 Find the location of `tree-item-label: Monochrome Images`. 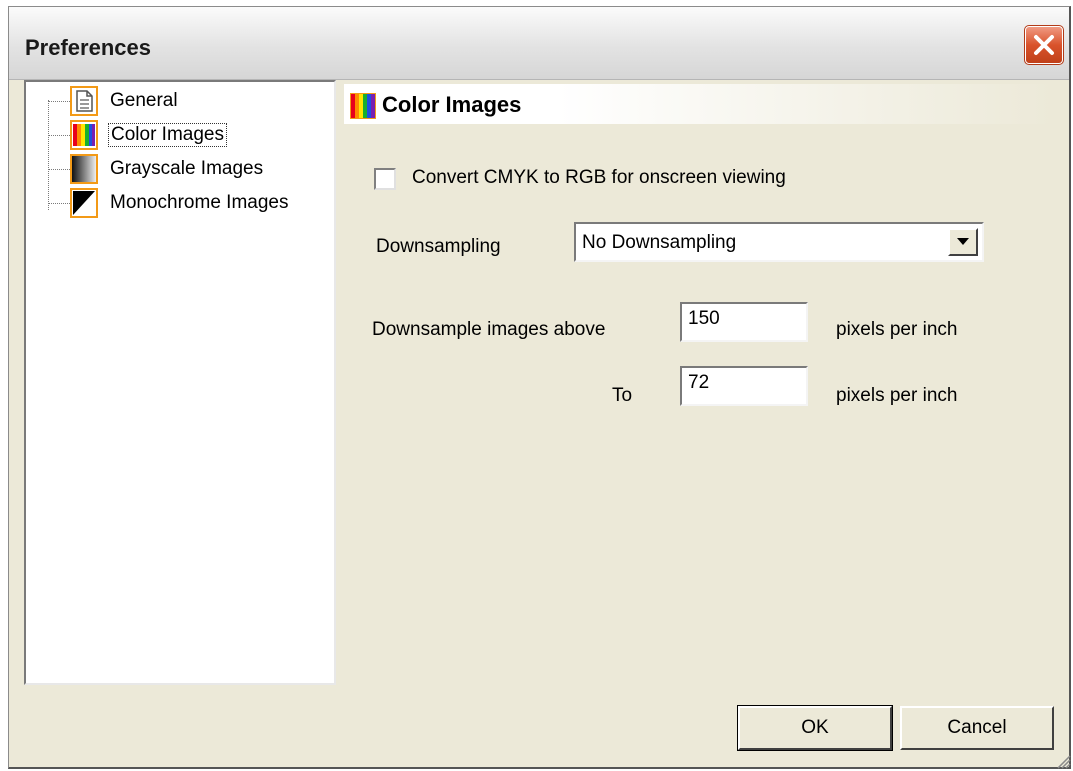

tree-item-label: Monochrome Images is located at coordinates (199, 202).